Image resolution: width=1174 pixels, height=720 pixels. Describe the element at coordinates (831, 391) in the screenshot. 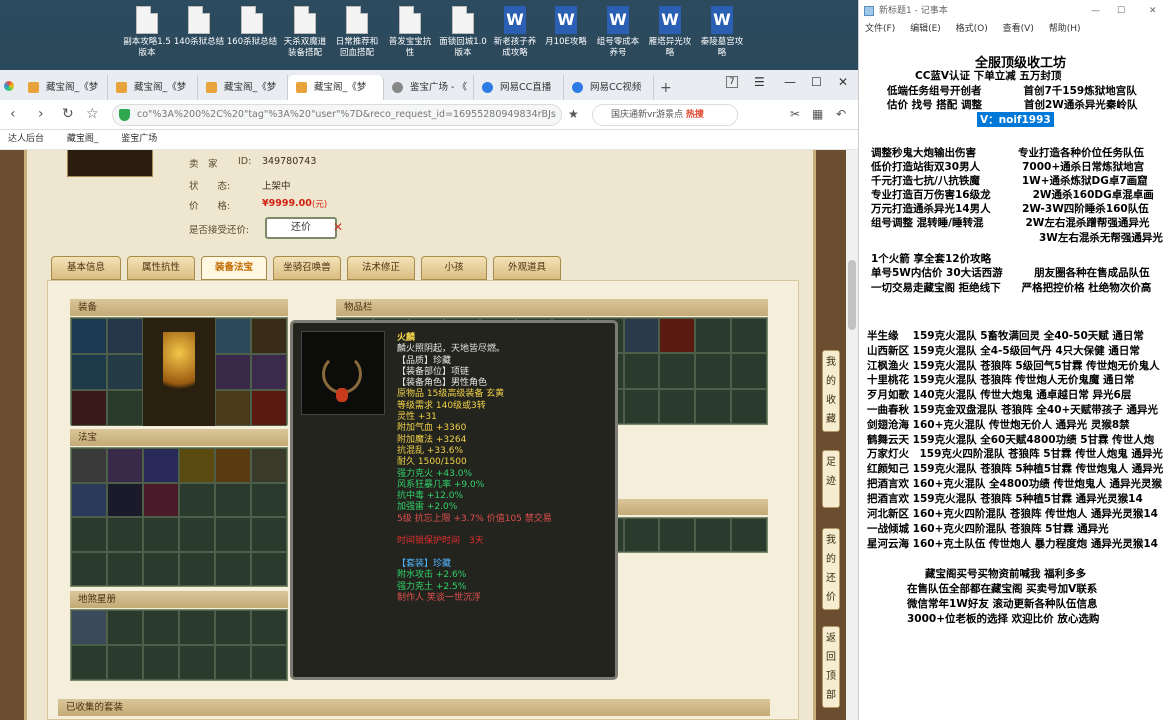

I see `favorites-button: 我的收藏` at that location.